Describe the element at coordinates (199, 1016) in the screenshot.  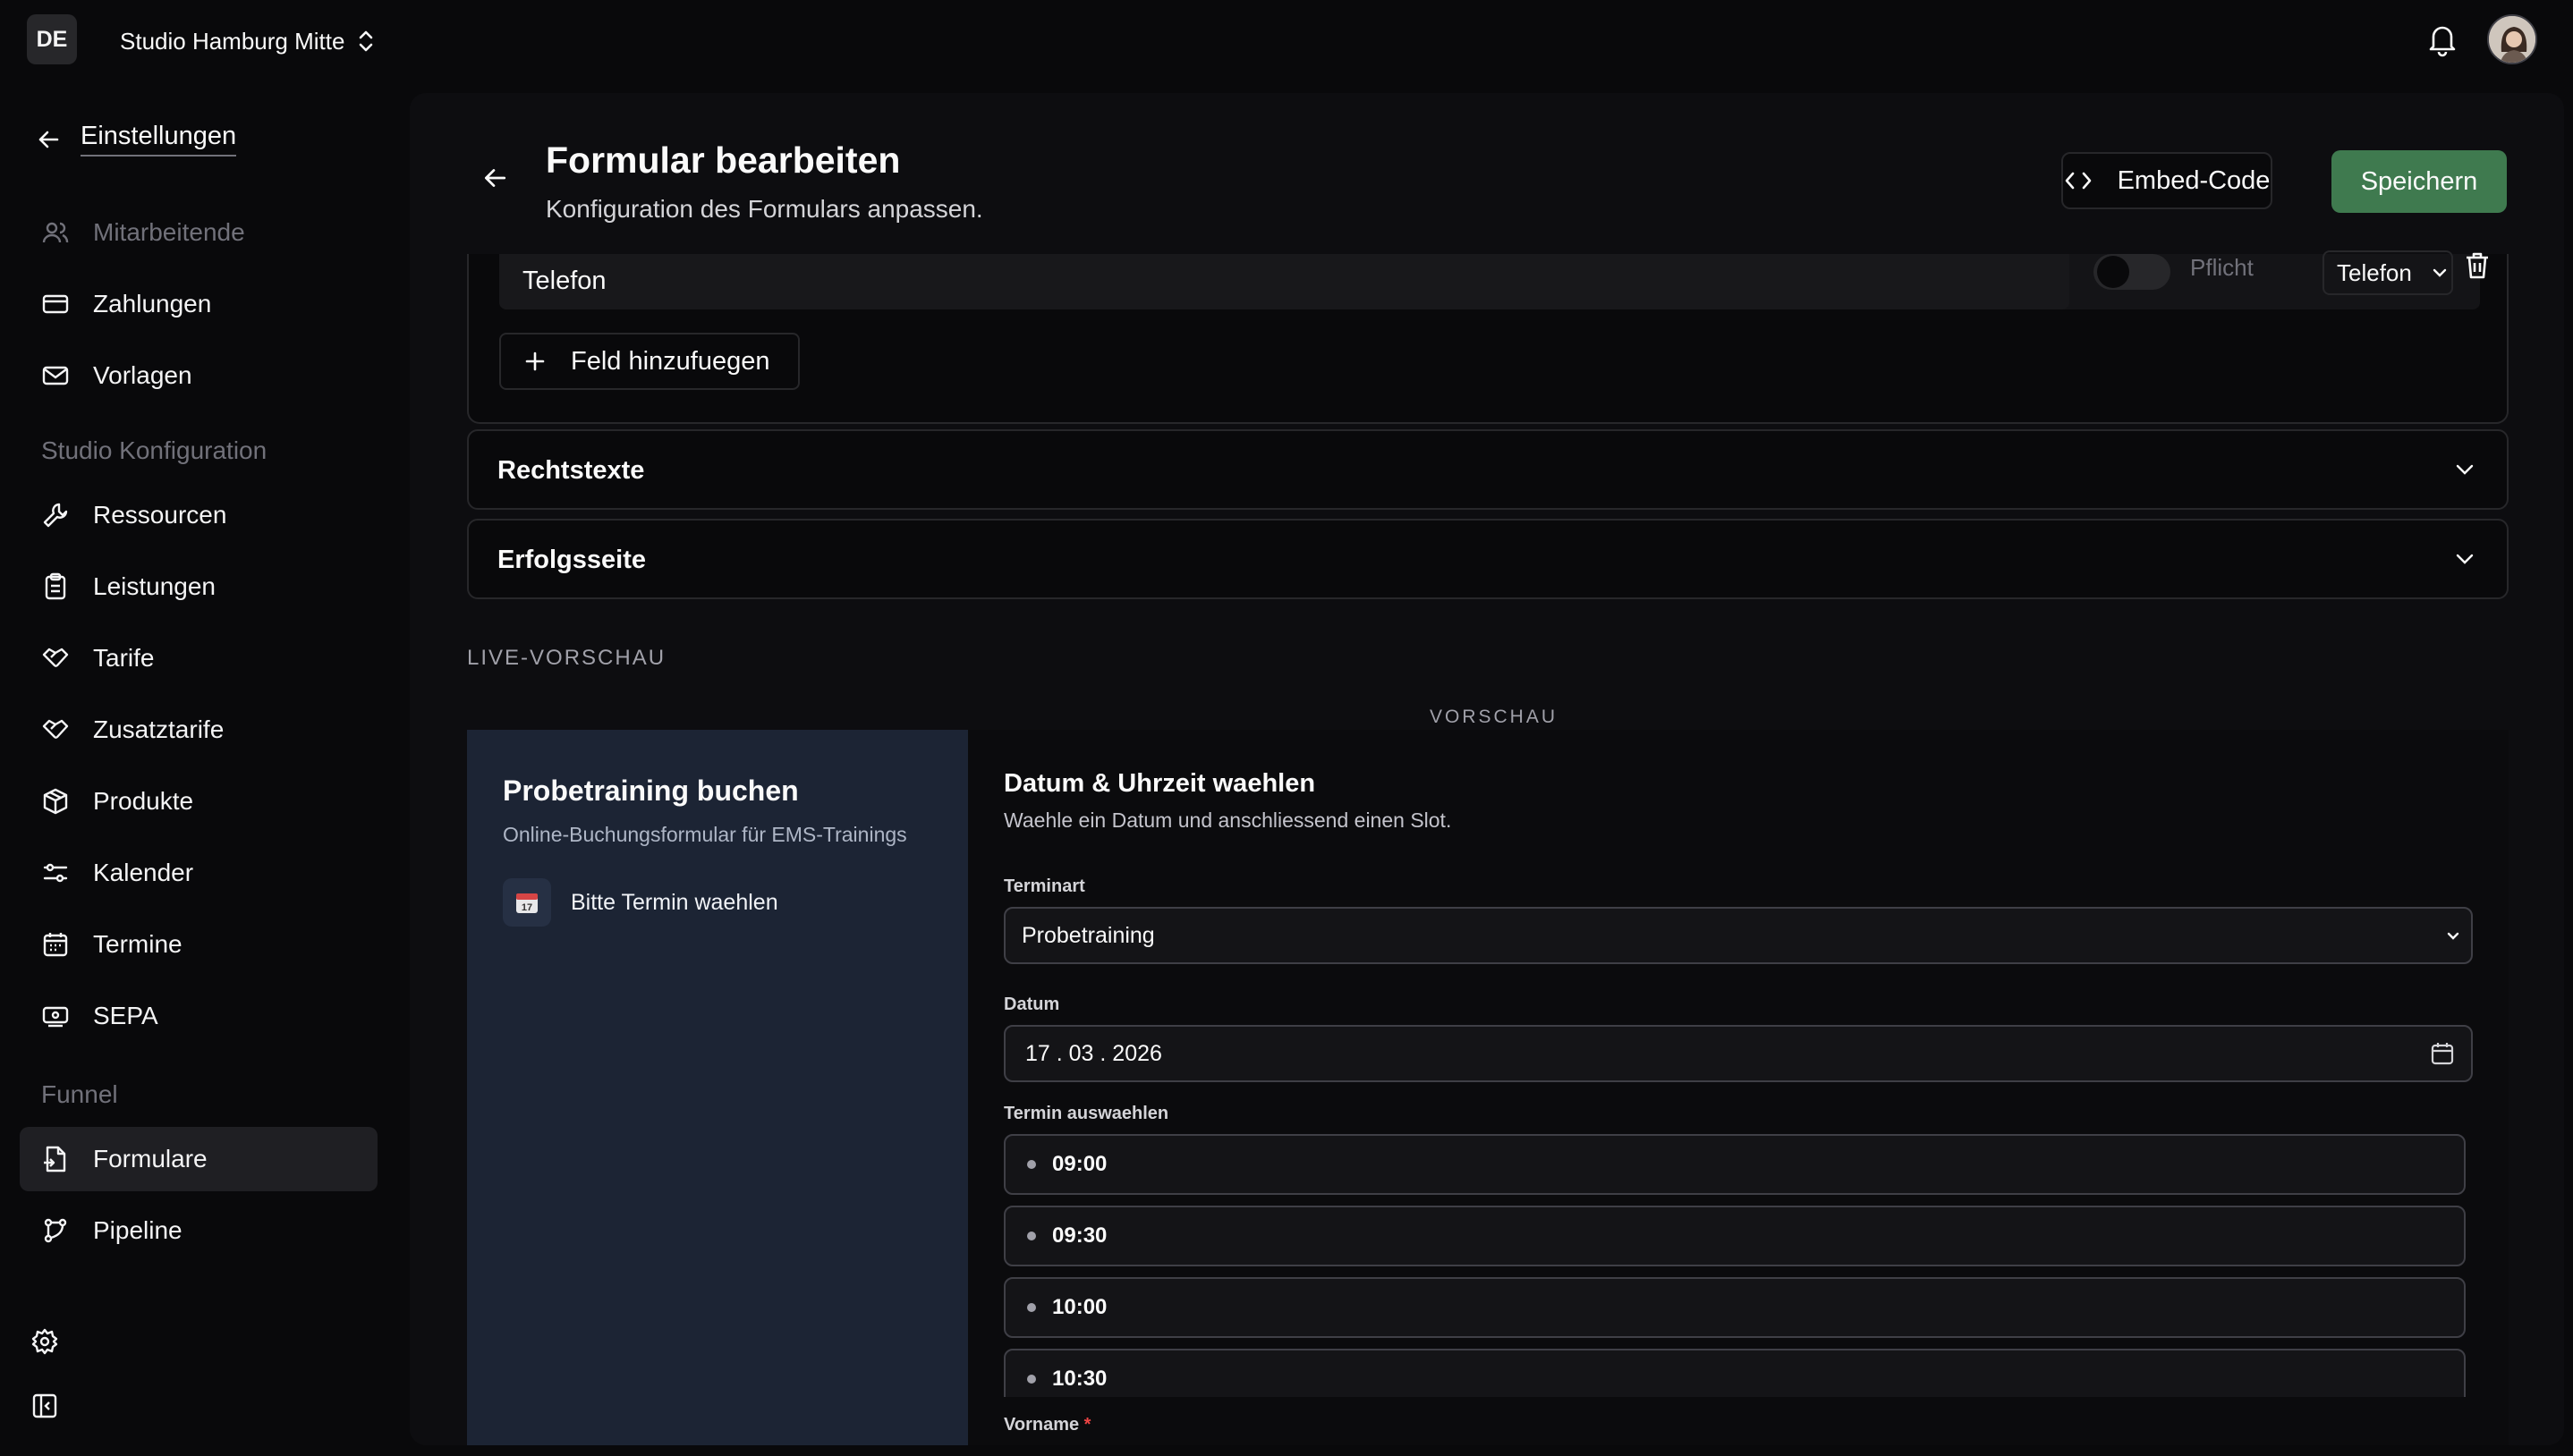
I see `sidebar-item-sepa: SEPA` at that location.